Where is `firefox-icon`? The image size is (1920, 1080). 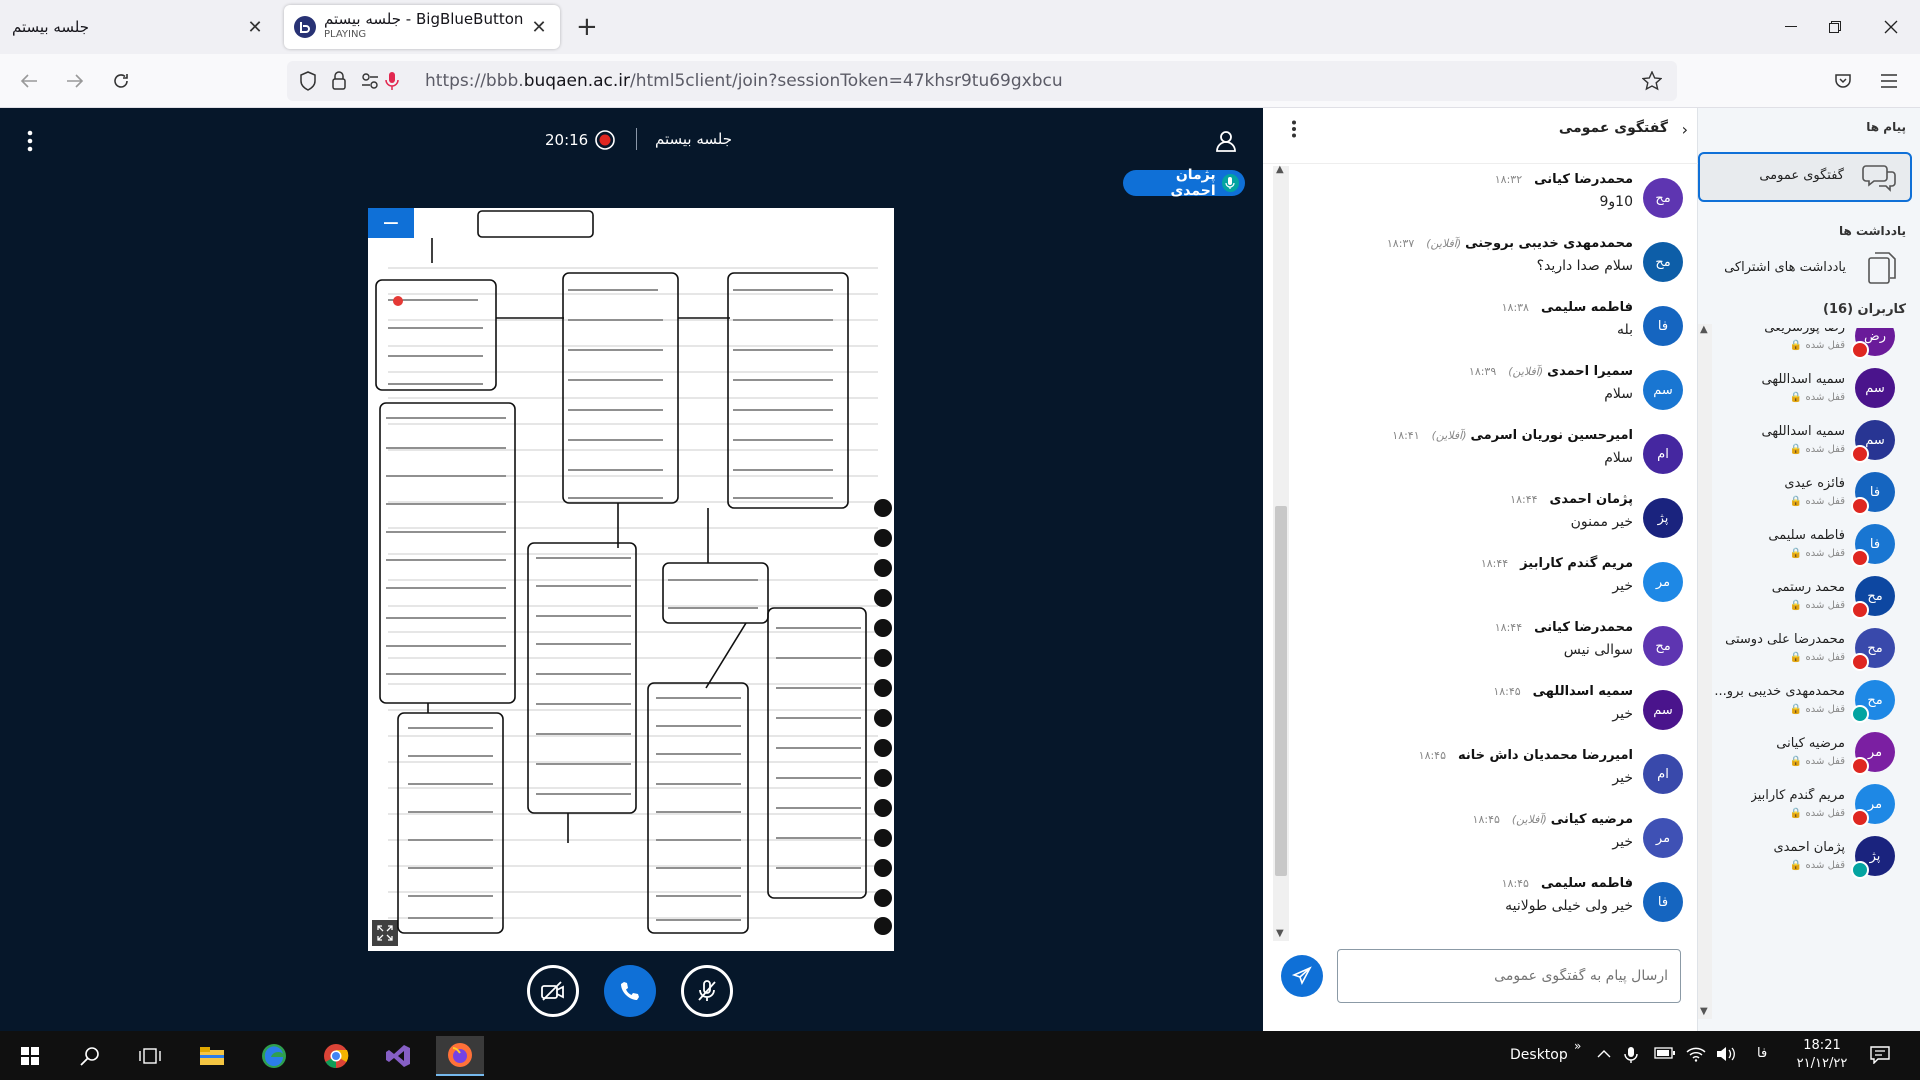
firefox-icon is located at coordinates (460, 1056).